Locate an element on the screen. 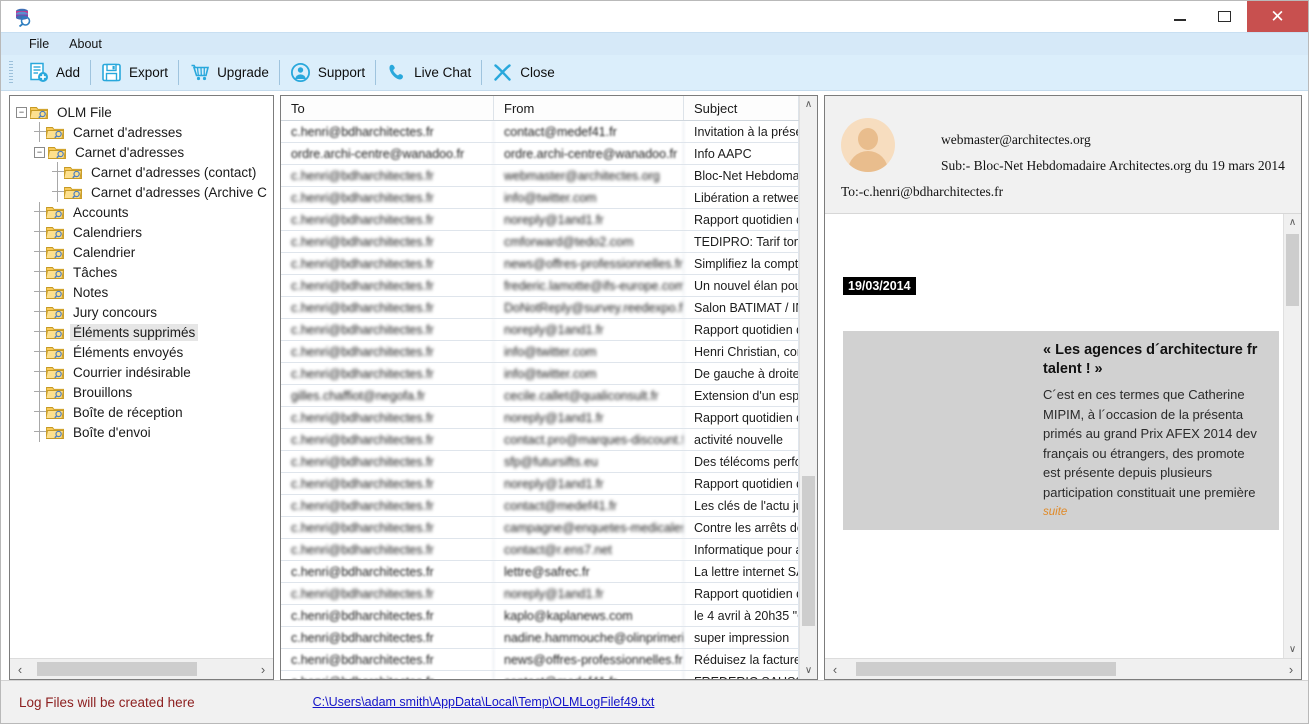 This screenshot has width=1309, height=724. tree-node: Calendrier is located at coordinates (144, 252).